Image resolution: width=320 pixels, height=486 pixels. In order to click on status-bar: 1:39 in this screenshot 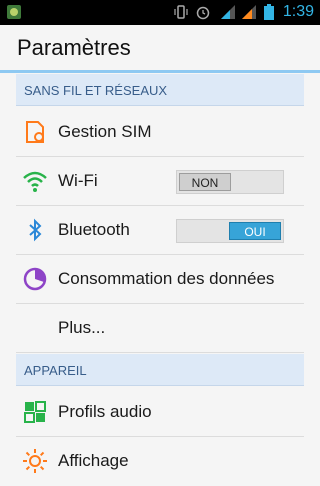, I will do `click(160, 12)`.